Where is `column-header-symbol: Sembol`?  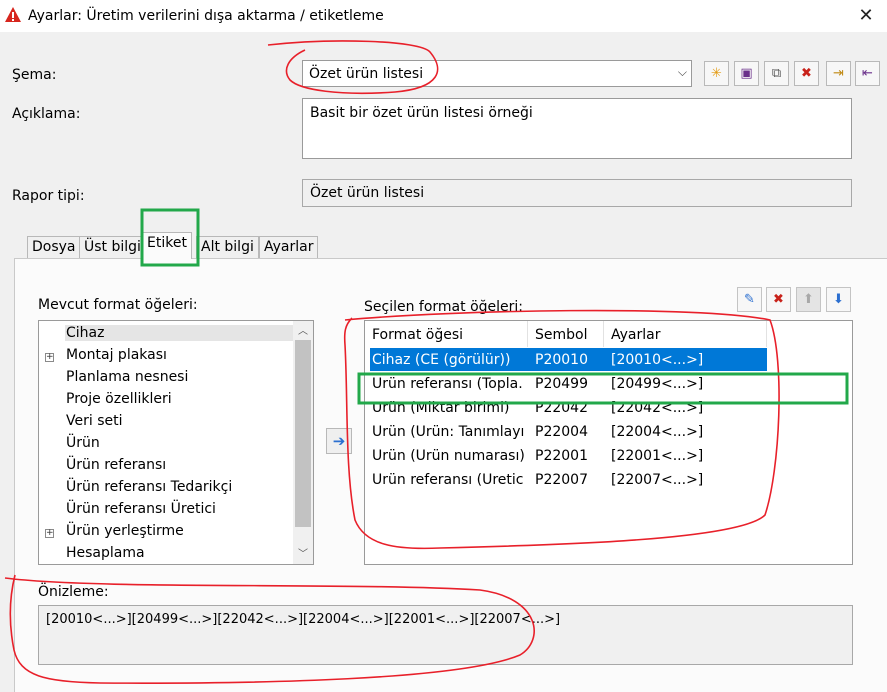
column-header-symbol: Sembol is located at coordinates (566, 334).